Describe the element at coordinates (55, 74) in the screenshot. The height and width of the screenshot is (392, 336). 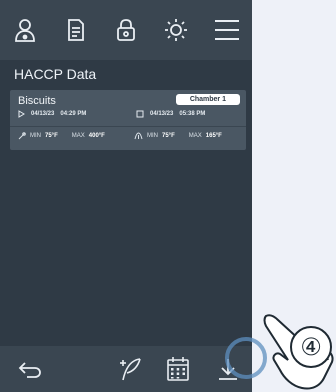
I see `page-title: HACCP Data` at that location.